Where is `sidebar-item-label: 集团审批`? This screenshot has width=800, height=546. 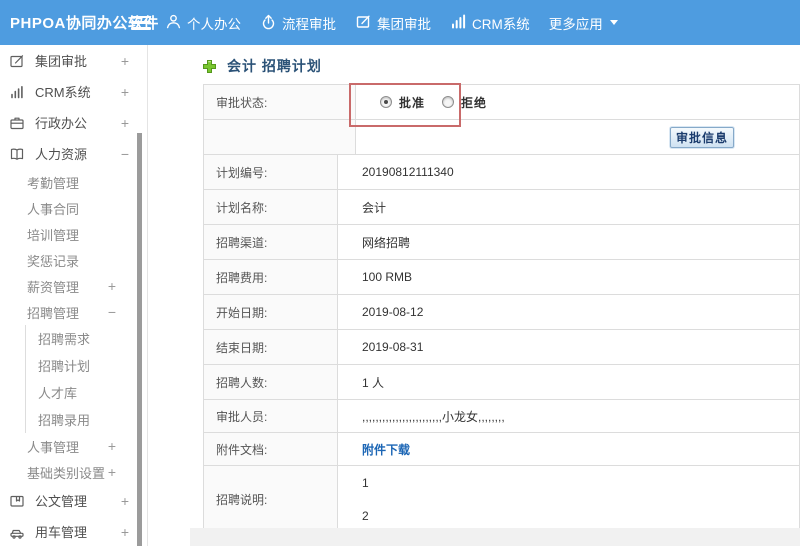
sidebar-item-label: 集团审批 is located at coordinates (61, 61).